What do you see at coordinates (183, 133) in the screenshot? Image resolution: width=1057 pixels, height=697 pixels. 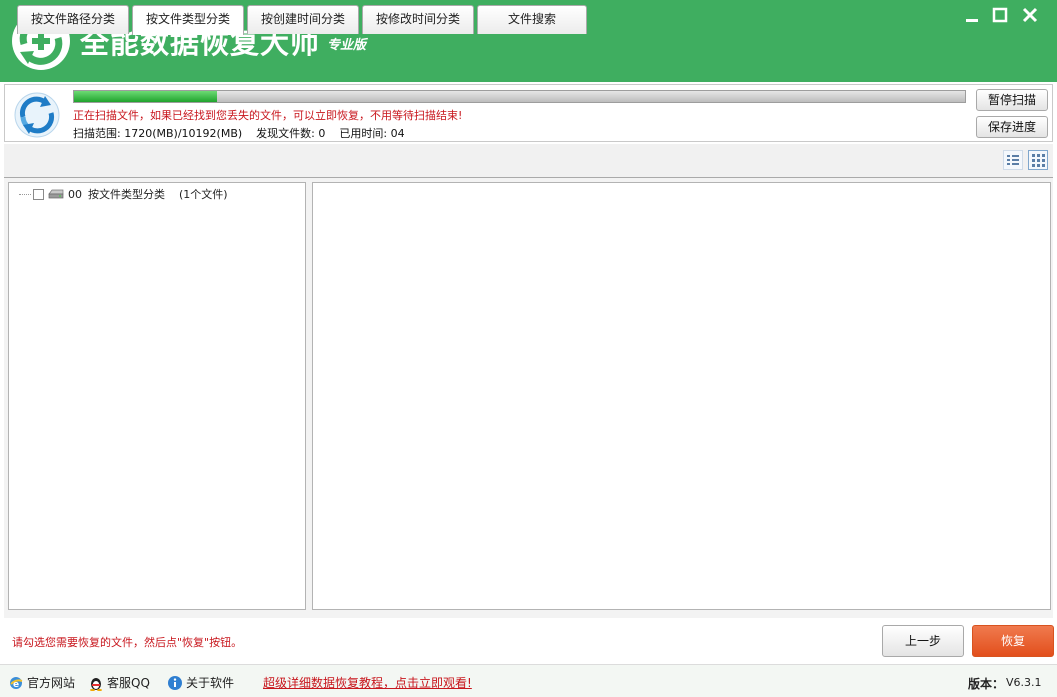 I see `scan-range-value: 1720(MB)/10192(MB)` at bounding box center [183, 133].